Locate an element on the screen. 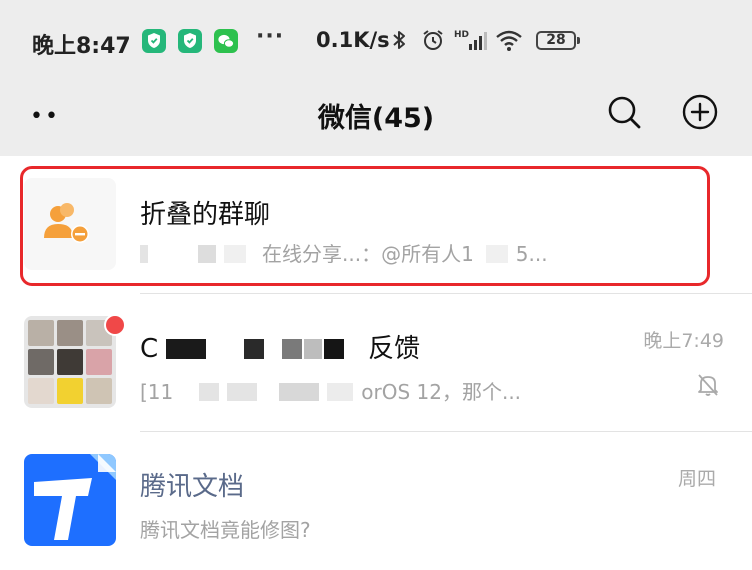 The height and width of the screenshot is (570, 752). network-speed: 0.1K/s is located at coordinates (353, 40).